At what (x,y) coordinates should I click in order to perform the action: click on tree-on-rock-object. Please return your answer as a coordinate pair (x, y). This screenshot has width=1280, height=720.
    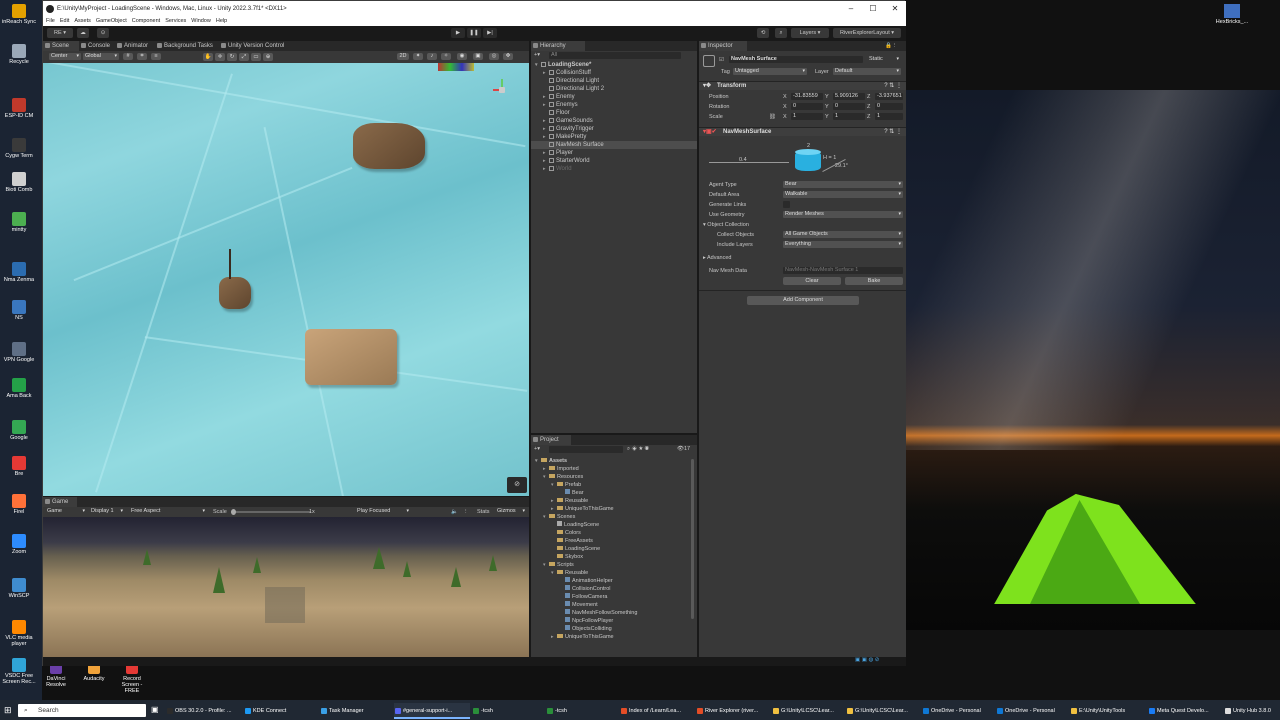
    Looking at the image, I should click on (235, 293).